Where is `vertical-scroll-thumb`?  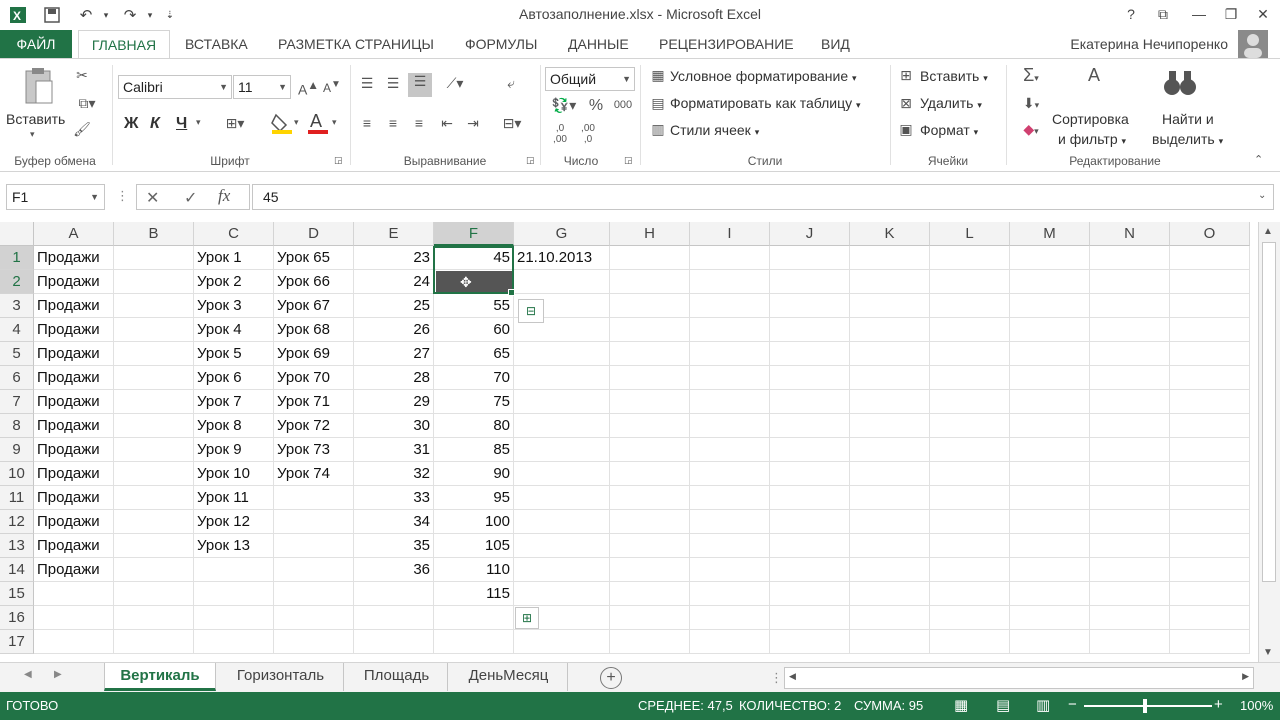 vertical-scroll-thumb is located at coordinates (1269, 412).